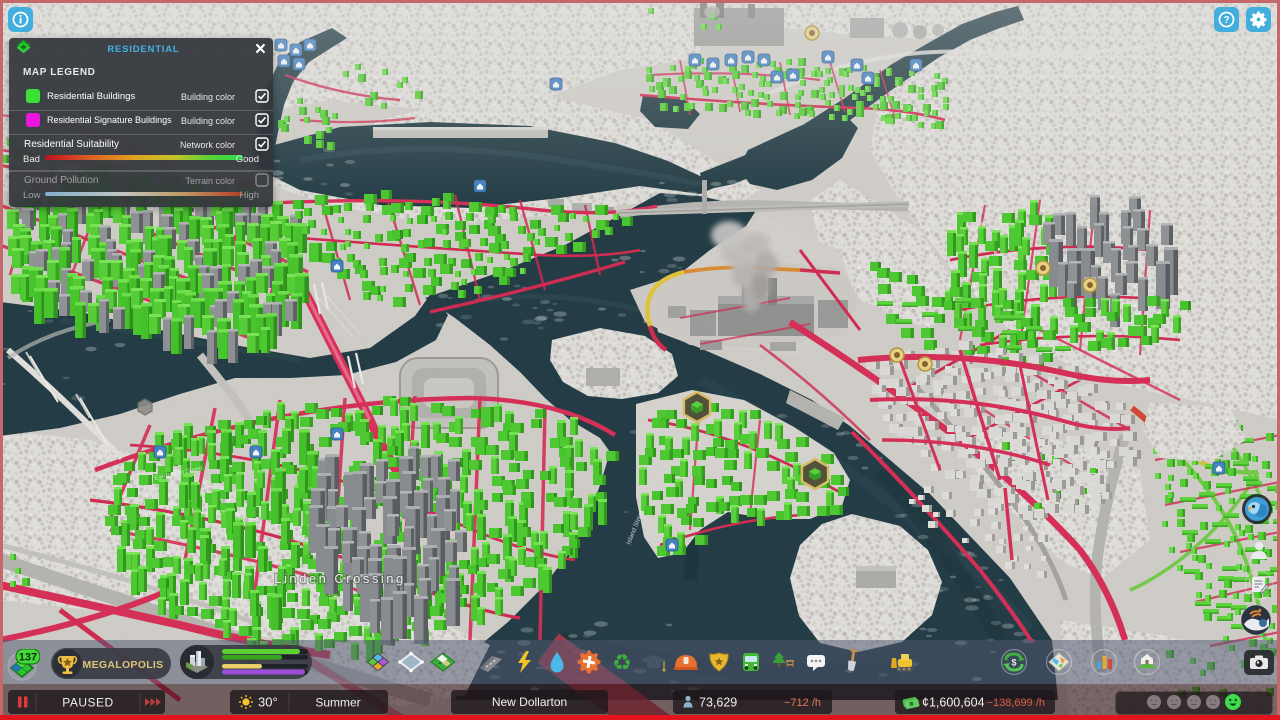 The width and height of the screenshot is (1280, 720). Describe the element at coordinates (953, 703) in the screenshot. I see `svg-text: ¢1,600,604` at that location.